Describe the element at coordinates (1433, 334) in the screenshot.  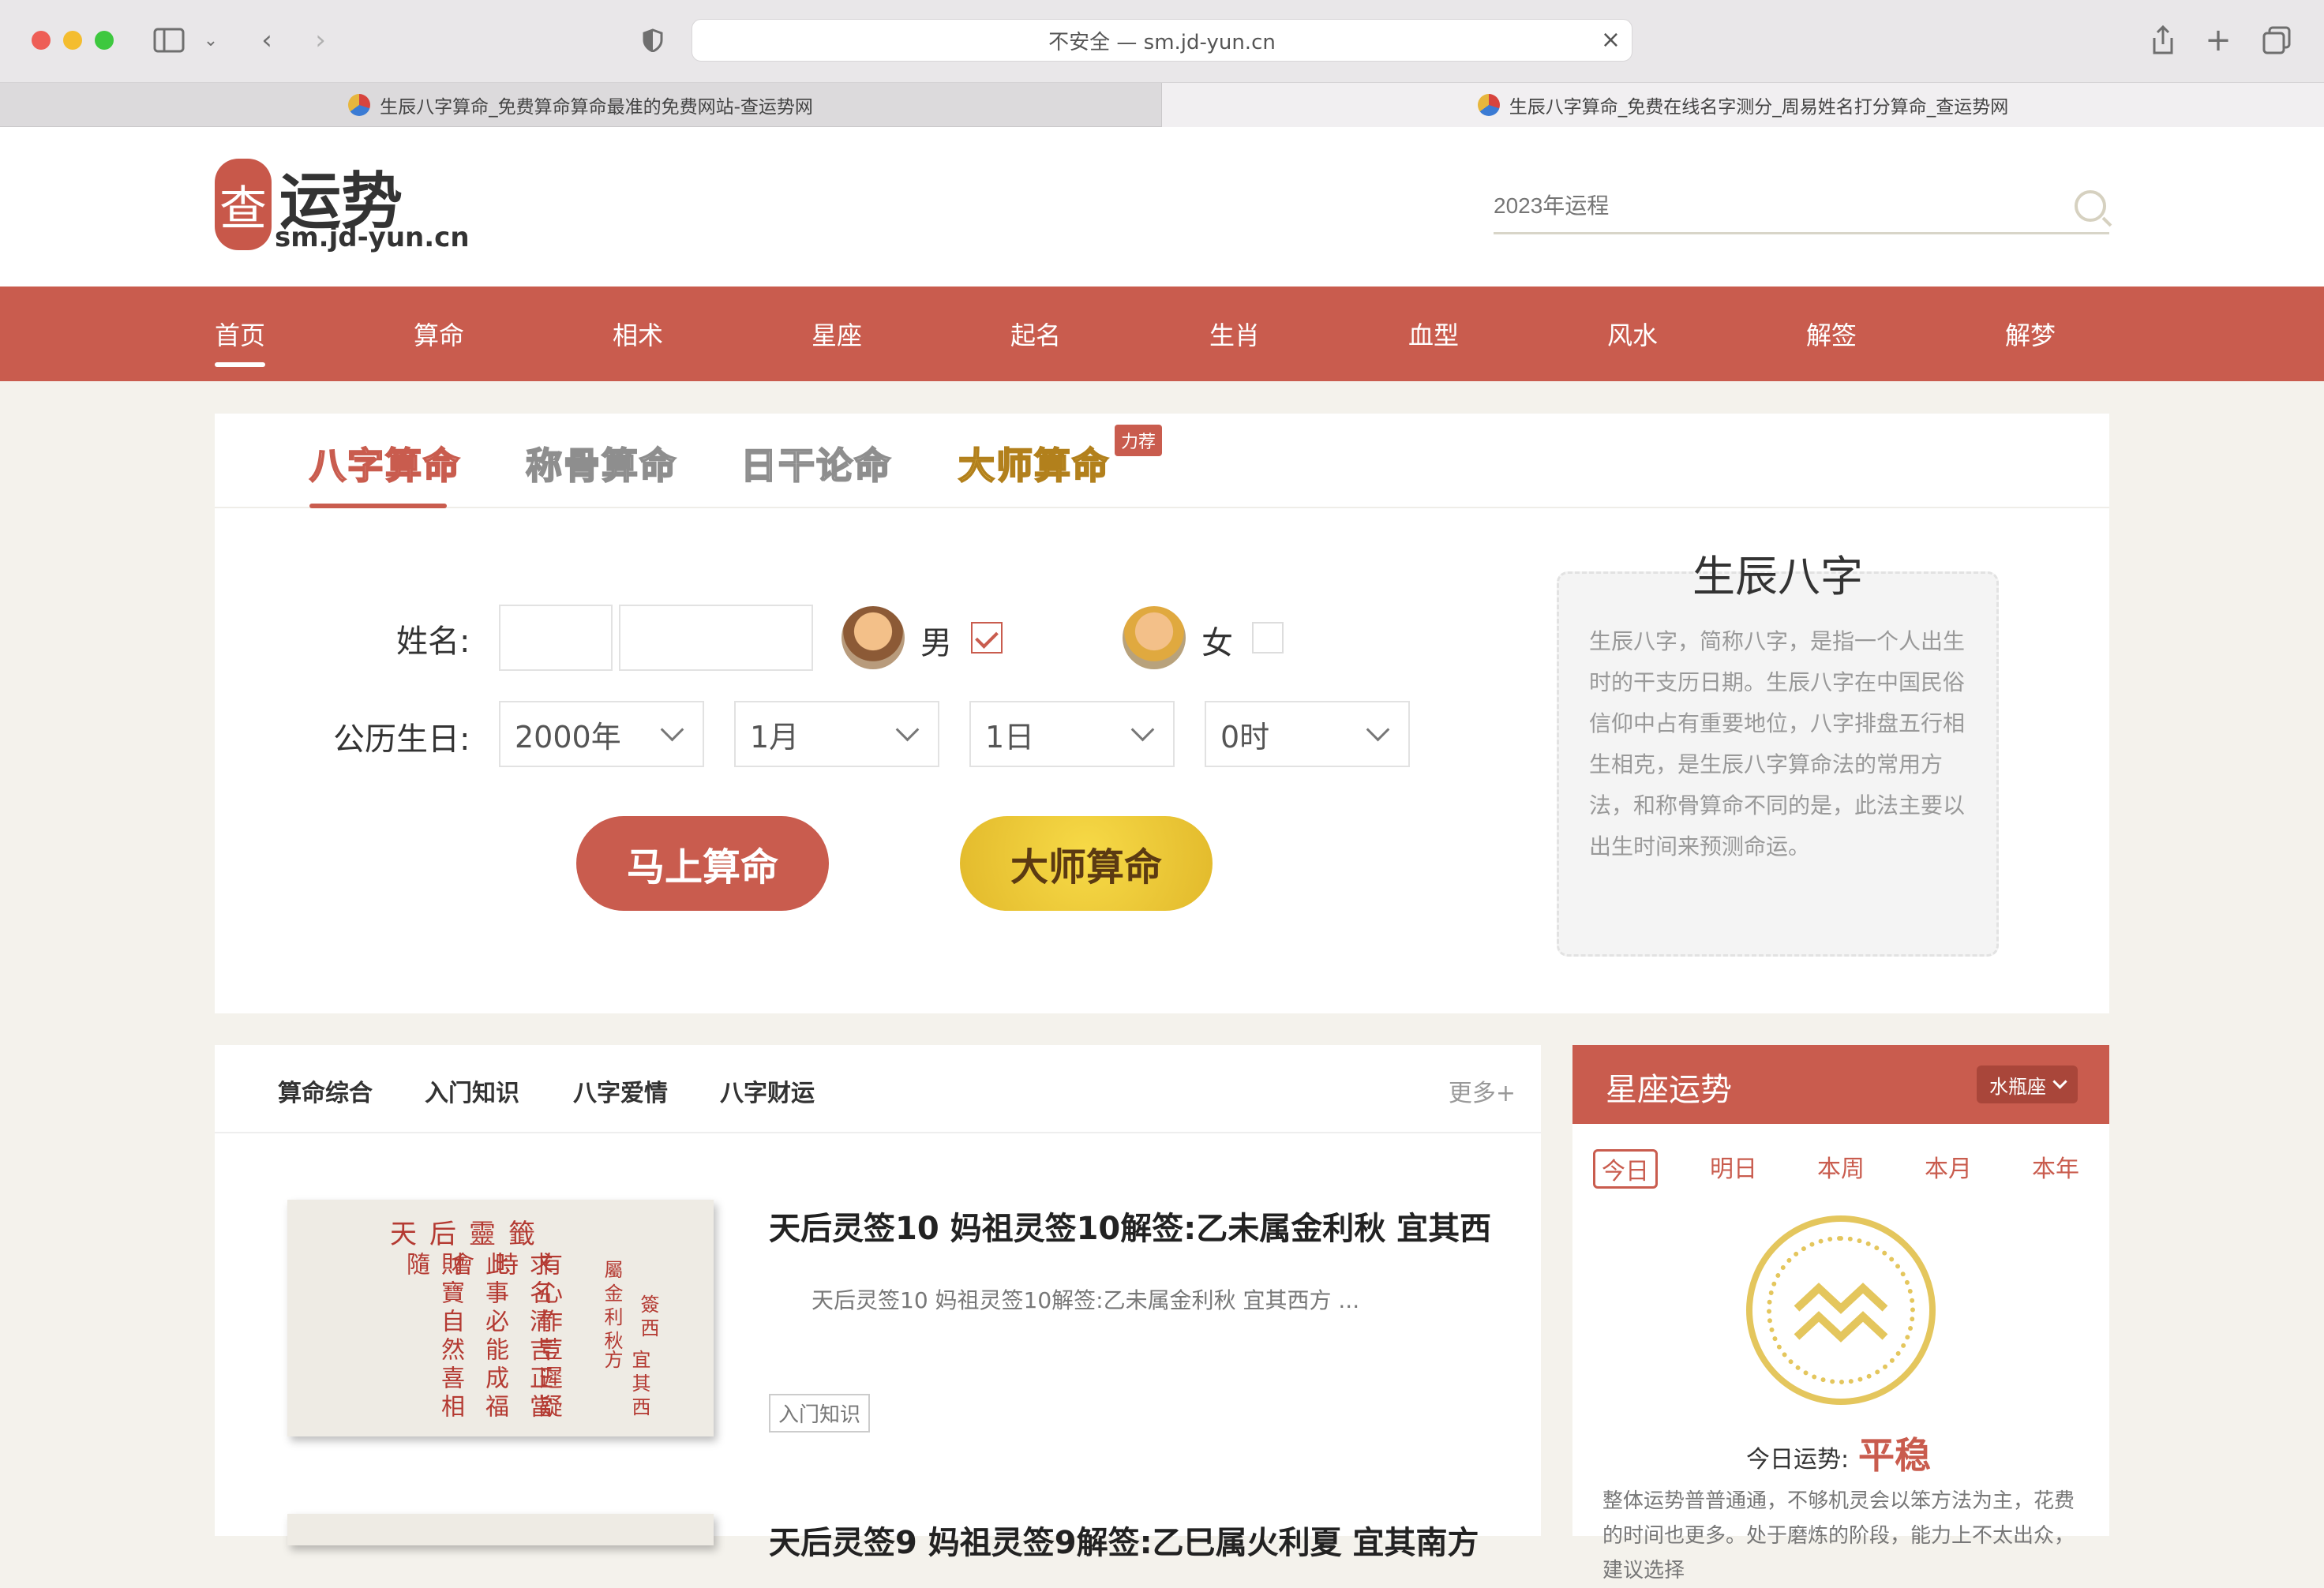
I see `nav-blood-type: 血型` at that location.